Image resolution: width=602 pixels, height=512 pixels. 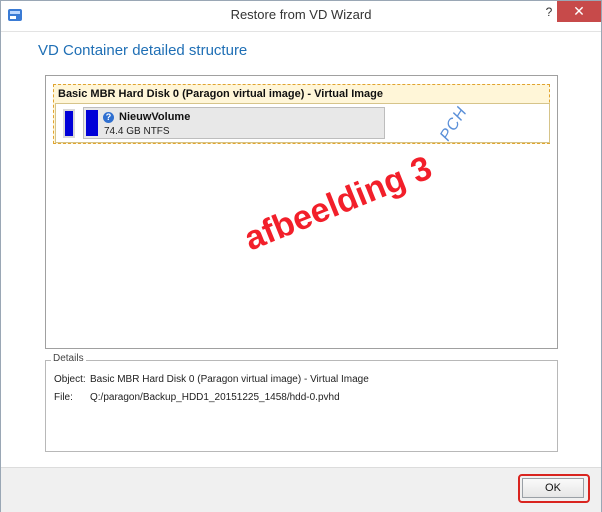 I want to click on volume-size: 74.4 GB NTFS, so click(x=137, y=131).